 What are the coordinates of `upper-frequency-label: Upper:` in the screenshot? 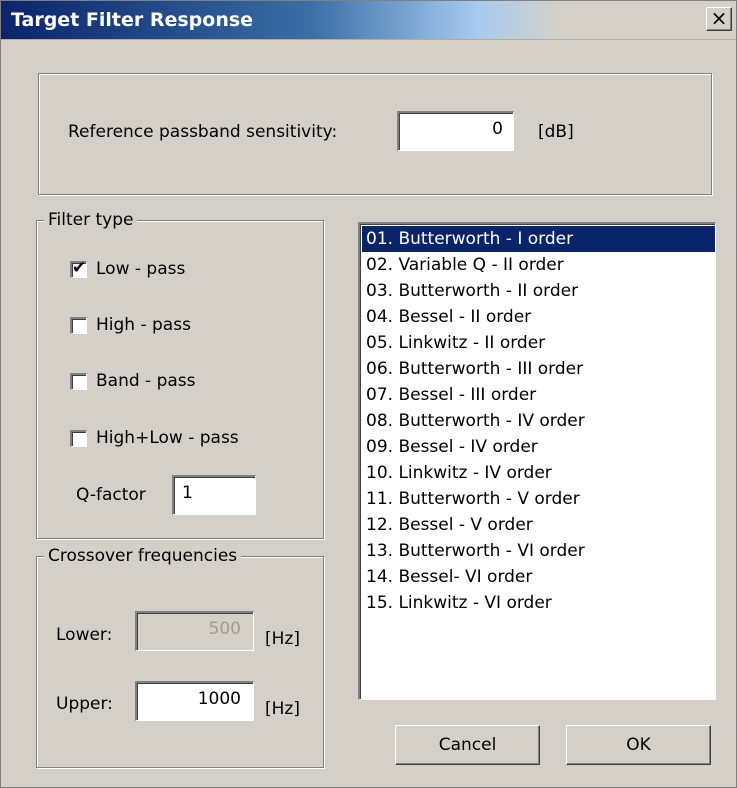 It's located at (84, 704).